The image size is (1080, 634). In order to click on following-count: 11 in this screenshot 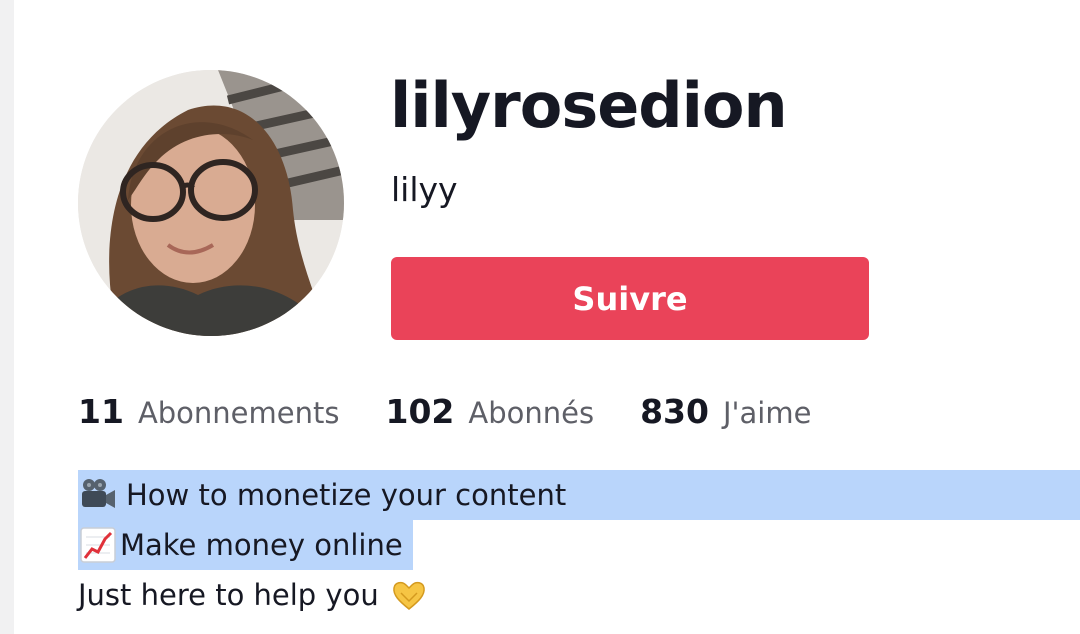, I will do `click(101, 411)`.